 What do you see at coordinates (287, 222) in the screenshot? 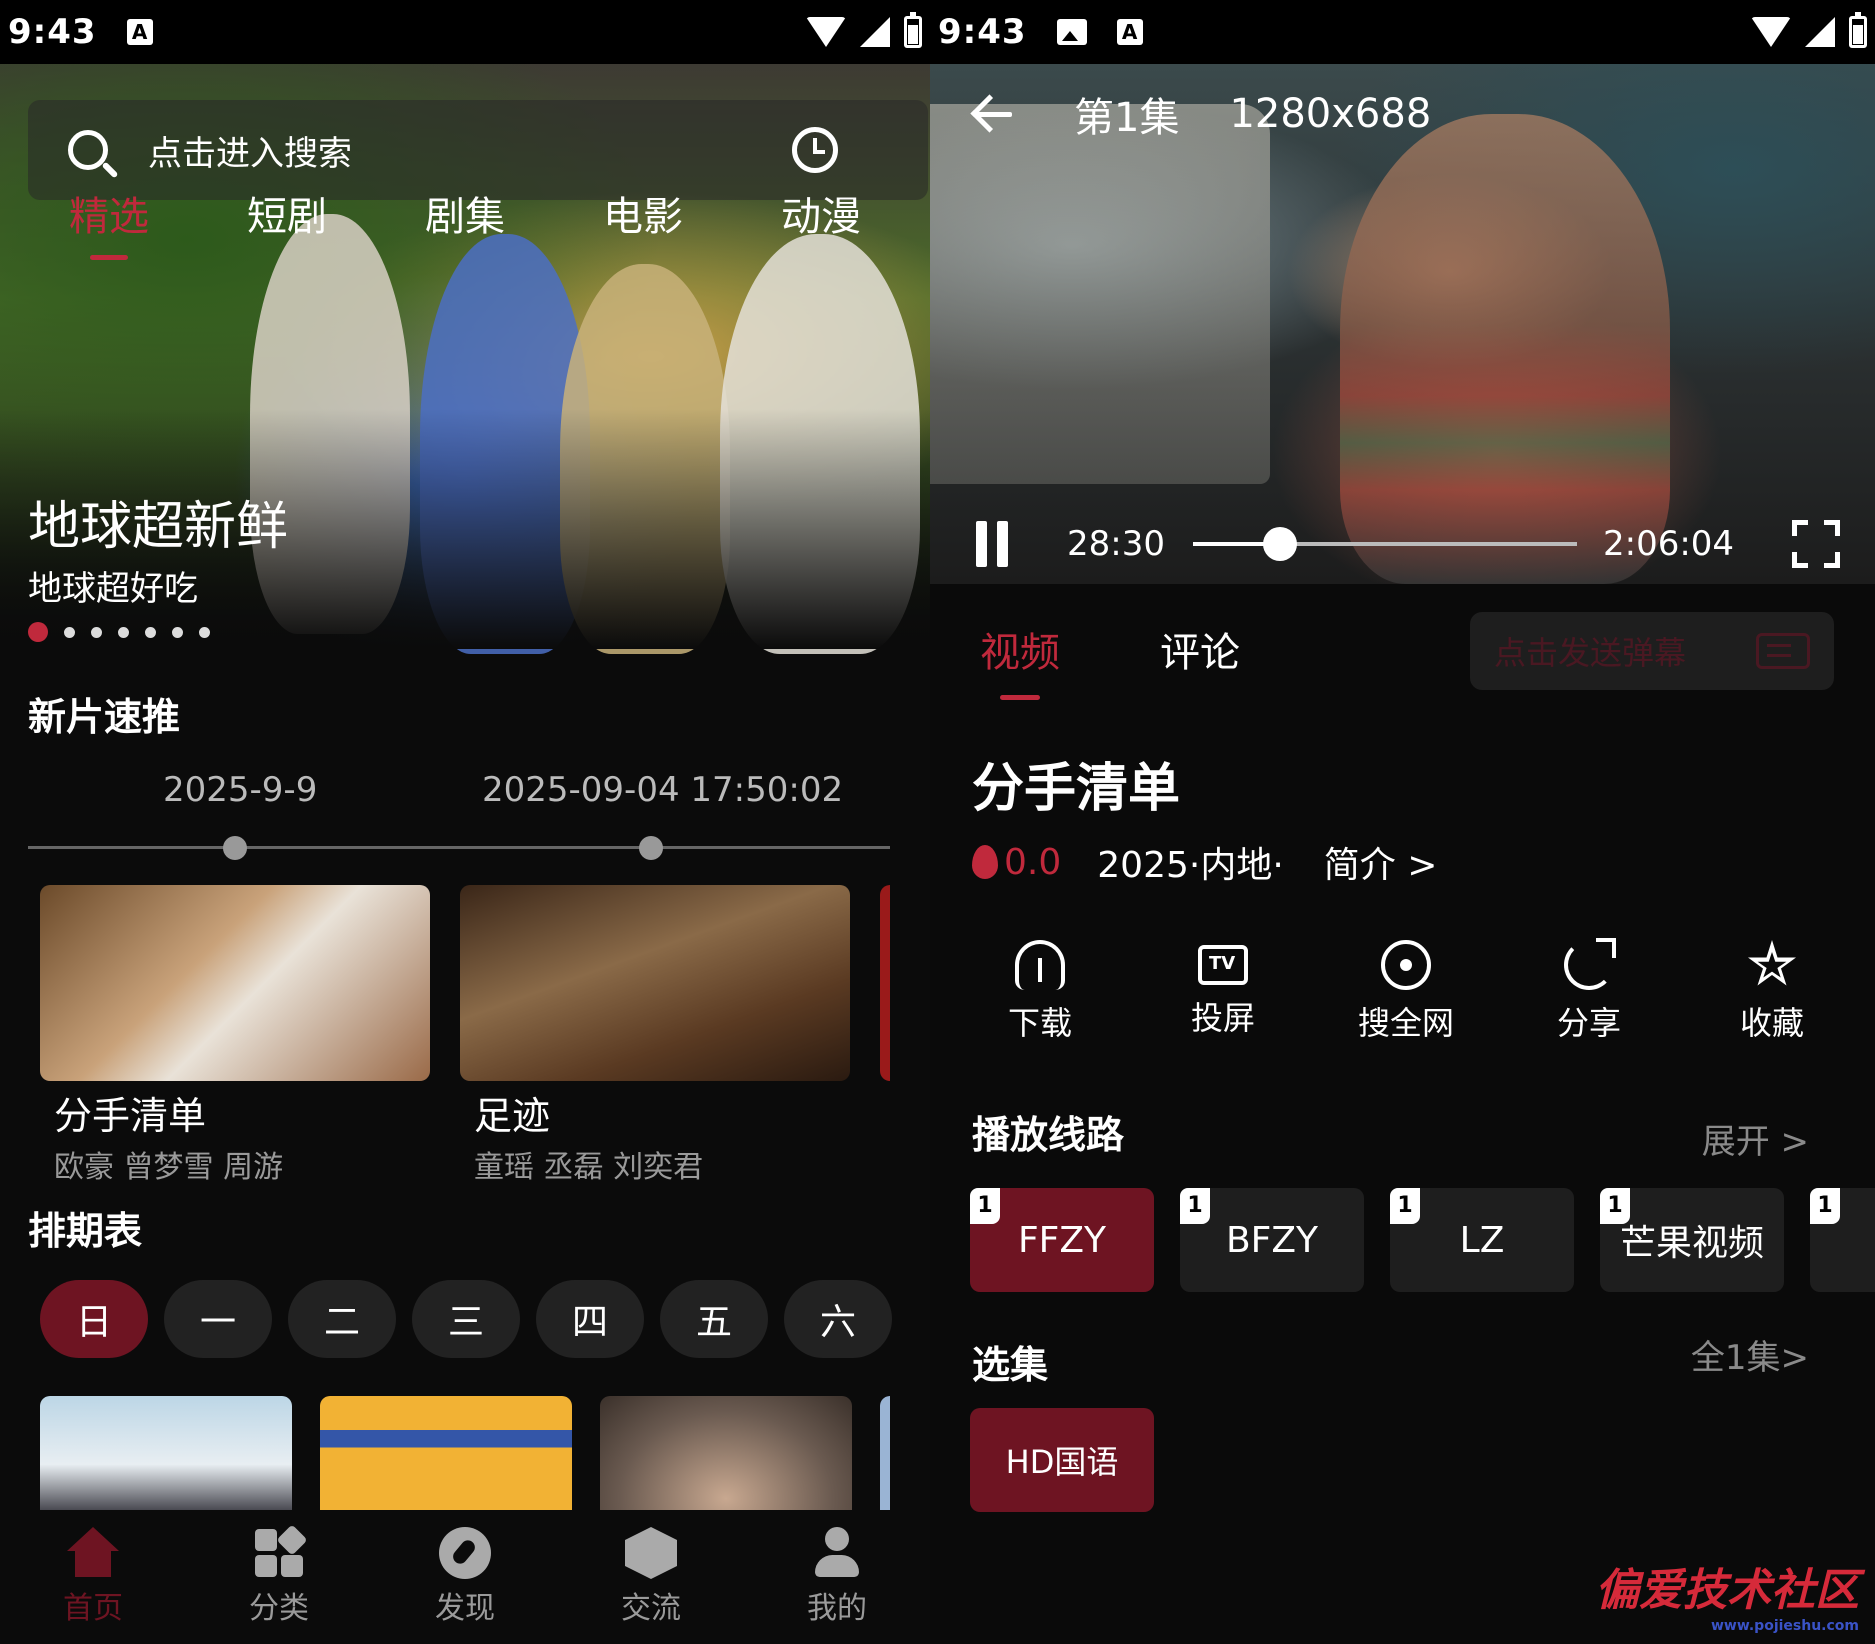
I see `tab-short-drama: 短剧` at bounding box center [287, 222].